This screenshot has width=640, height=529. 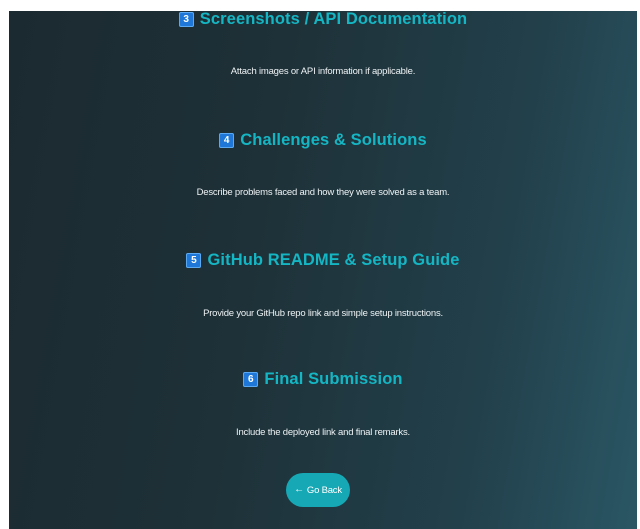 I want to click on section-heading: 4 Challenges & Solutions, so click(x=323, y=140).